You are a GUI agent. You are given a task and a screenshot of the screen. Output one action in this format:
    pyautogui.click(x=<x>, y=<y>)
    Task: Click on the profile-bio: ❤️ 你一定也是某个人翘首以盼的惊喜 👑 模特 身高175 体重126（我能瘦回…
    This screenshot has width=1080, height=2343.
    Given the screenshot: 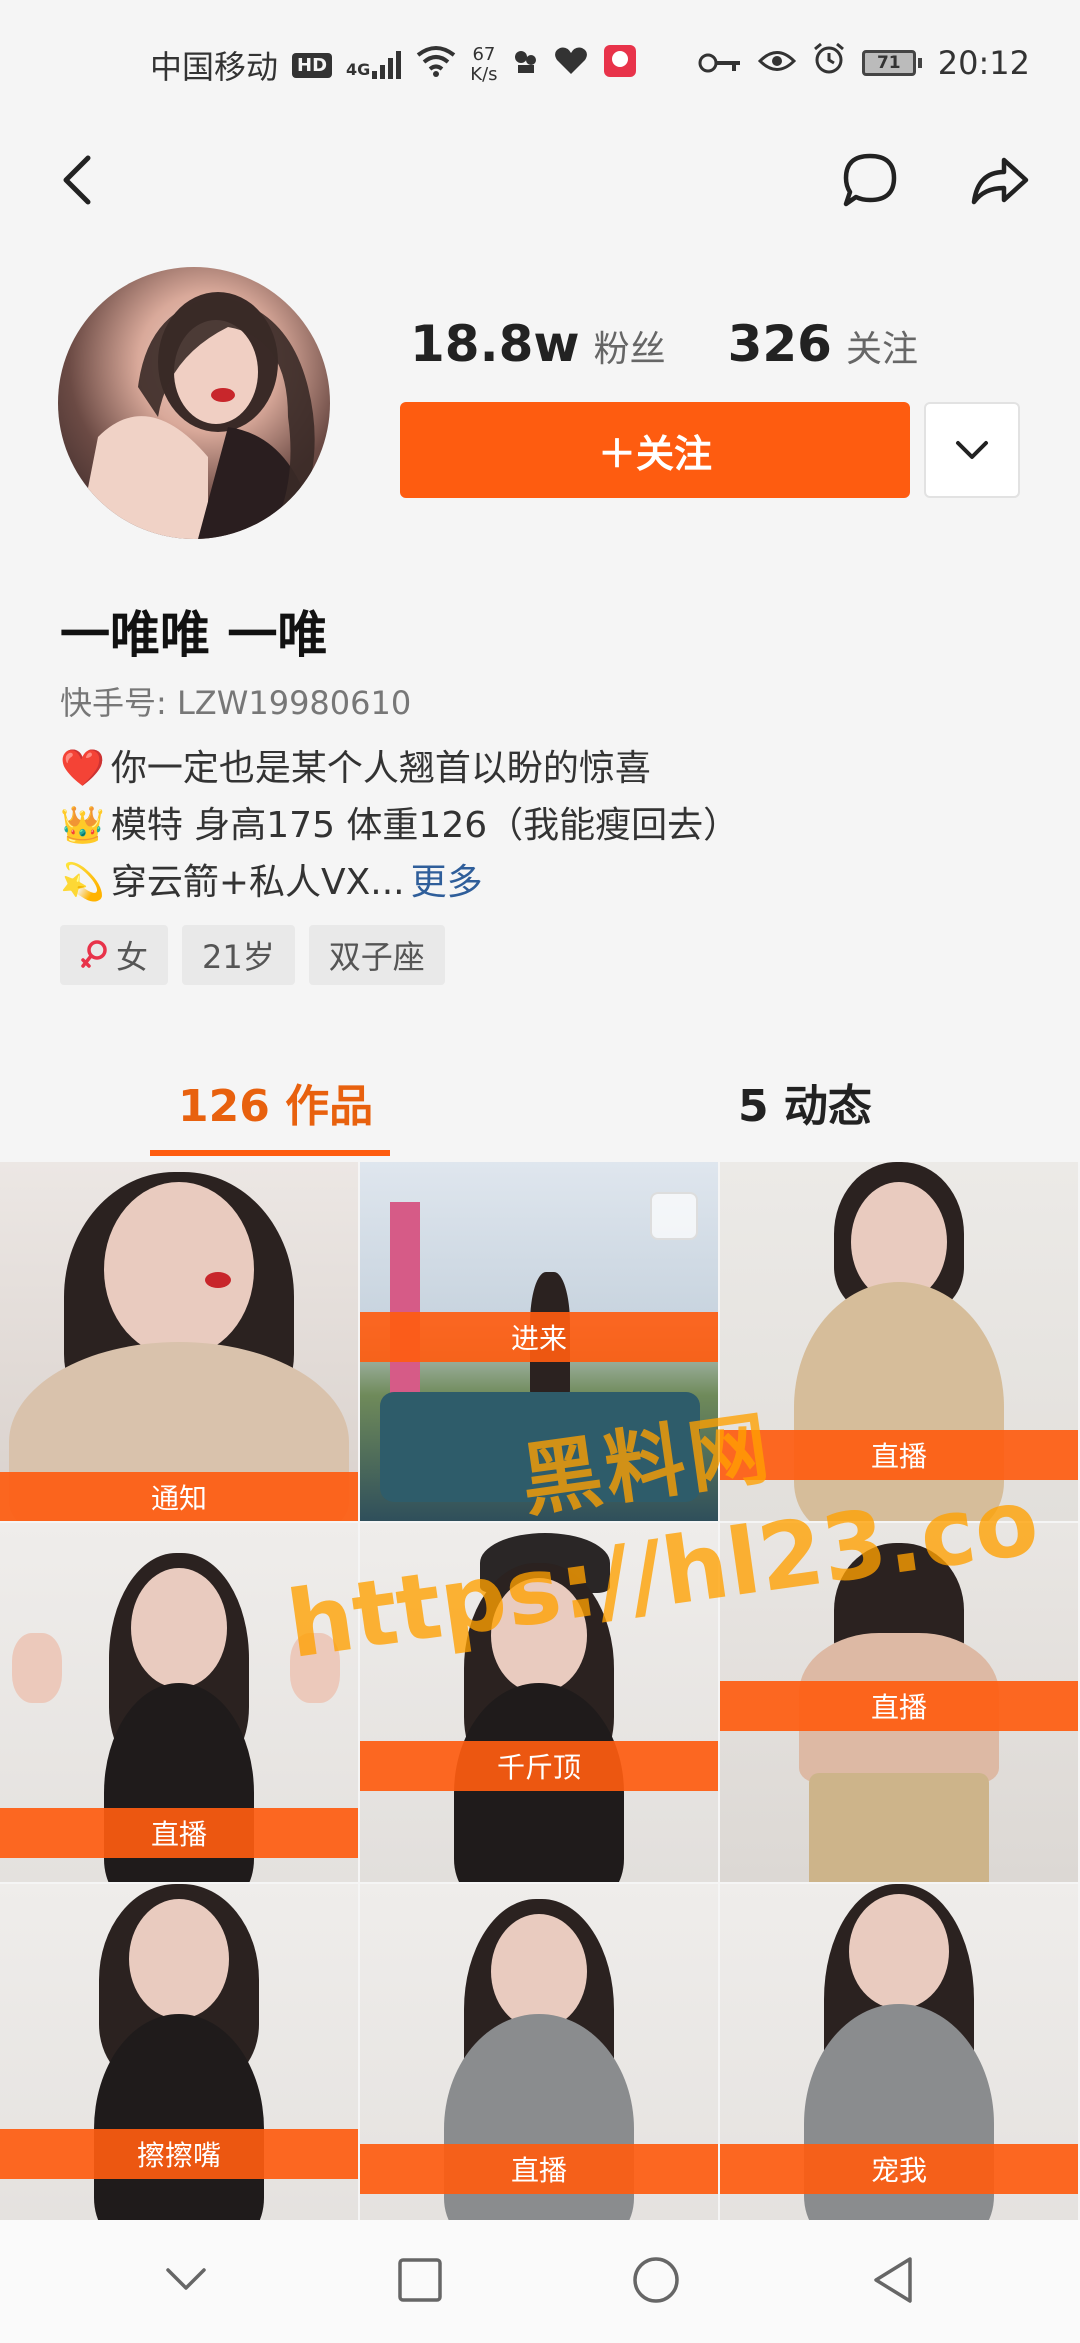 What is the action you would take?
    pyautogui.click(x=399, y=825)
    